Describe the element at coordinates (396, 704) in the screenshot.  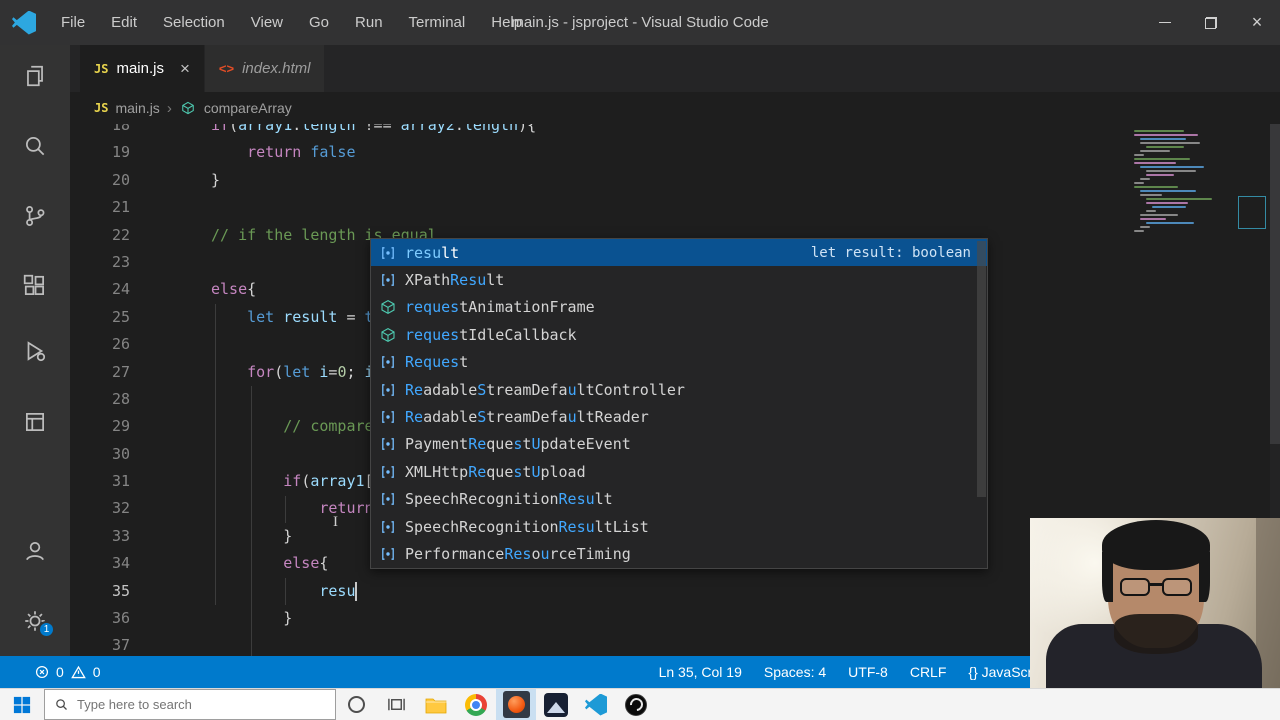
I see `task-view-button` at that location.